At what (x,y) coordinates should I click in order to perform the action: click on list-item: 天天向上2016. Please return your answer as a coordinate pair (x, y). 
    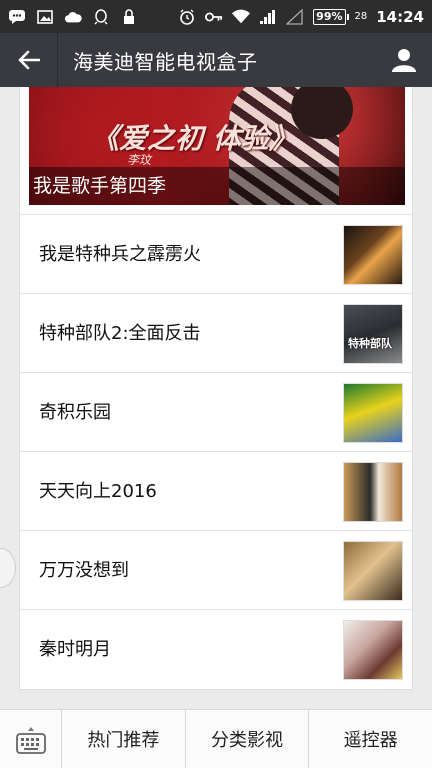
    Looking at the image, I should click on (216, 490).